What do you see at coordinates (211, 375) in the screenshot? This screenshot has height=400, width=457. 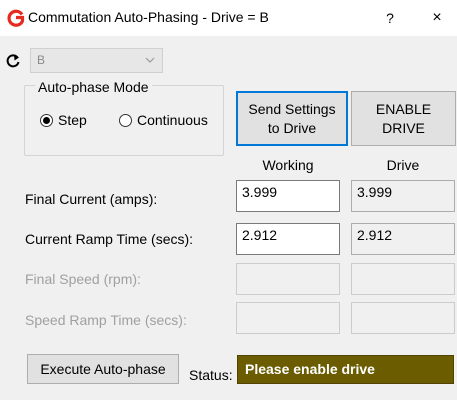 I see `status-label: Status:` at bounding box center [211, 375].